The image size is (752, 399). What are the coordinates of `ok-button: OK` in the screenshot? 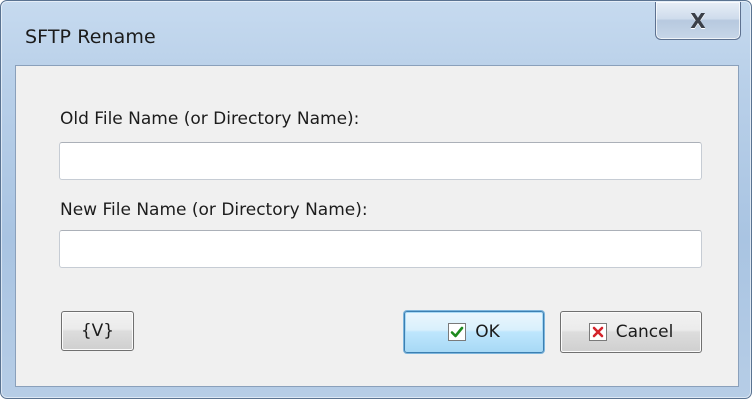 It's located at (474, 332).